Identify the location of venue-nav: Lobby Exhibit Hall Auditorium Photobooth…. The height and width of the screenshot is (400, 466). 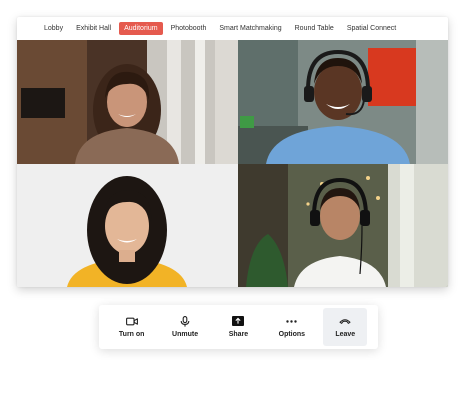
(232, 28).